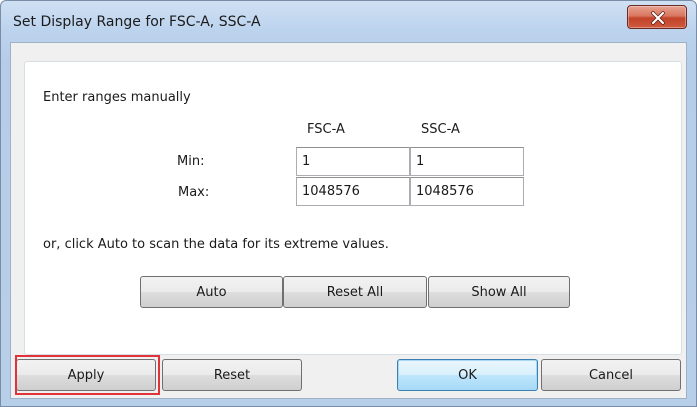 This screenshot has height=407, width=697. I want to click on max-fsc-input, so click(353, 191).